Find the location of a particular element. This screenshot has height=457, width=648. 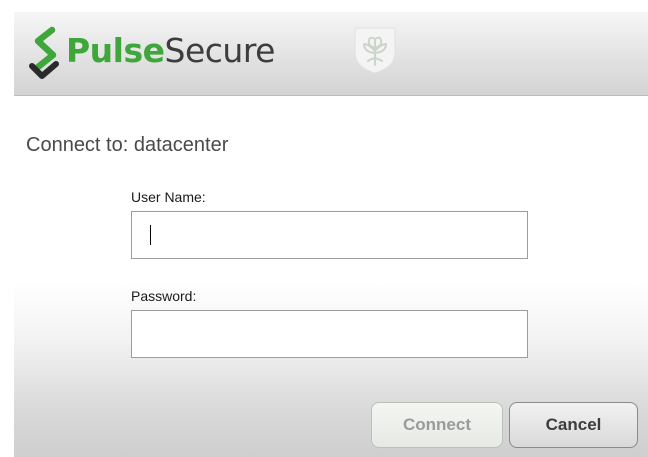

brand-secure: Secure is located at coordinates (220, 50).